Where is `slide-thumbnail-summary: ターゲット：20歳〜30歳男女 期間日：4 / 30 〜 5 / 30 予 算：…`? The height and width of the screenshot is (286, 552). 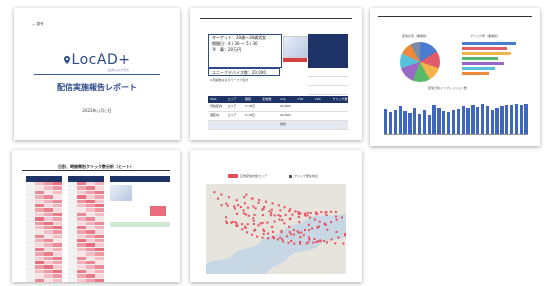 slide-thumbnail-summary: ターゲット：20歳〜30歳男女 期間日：4 / 30 〜 5 / 30 予 算：… is located at coordinates (276, 74).